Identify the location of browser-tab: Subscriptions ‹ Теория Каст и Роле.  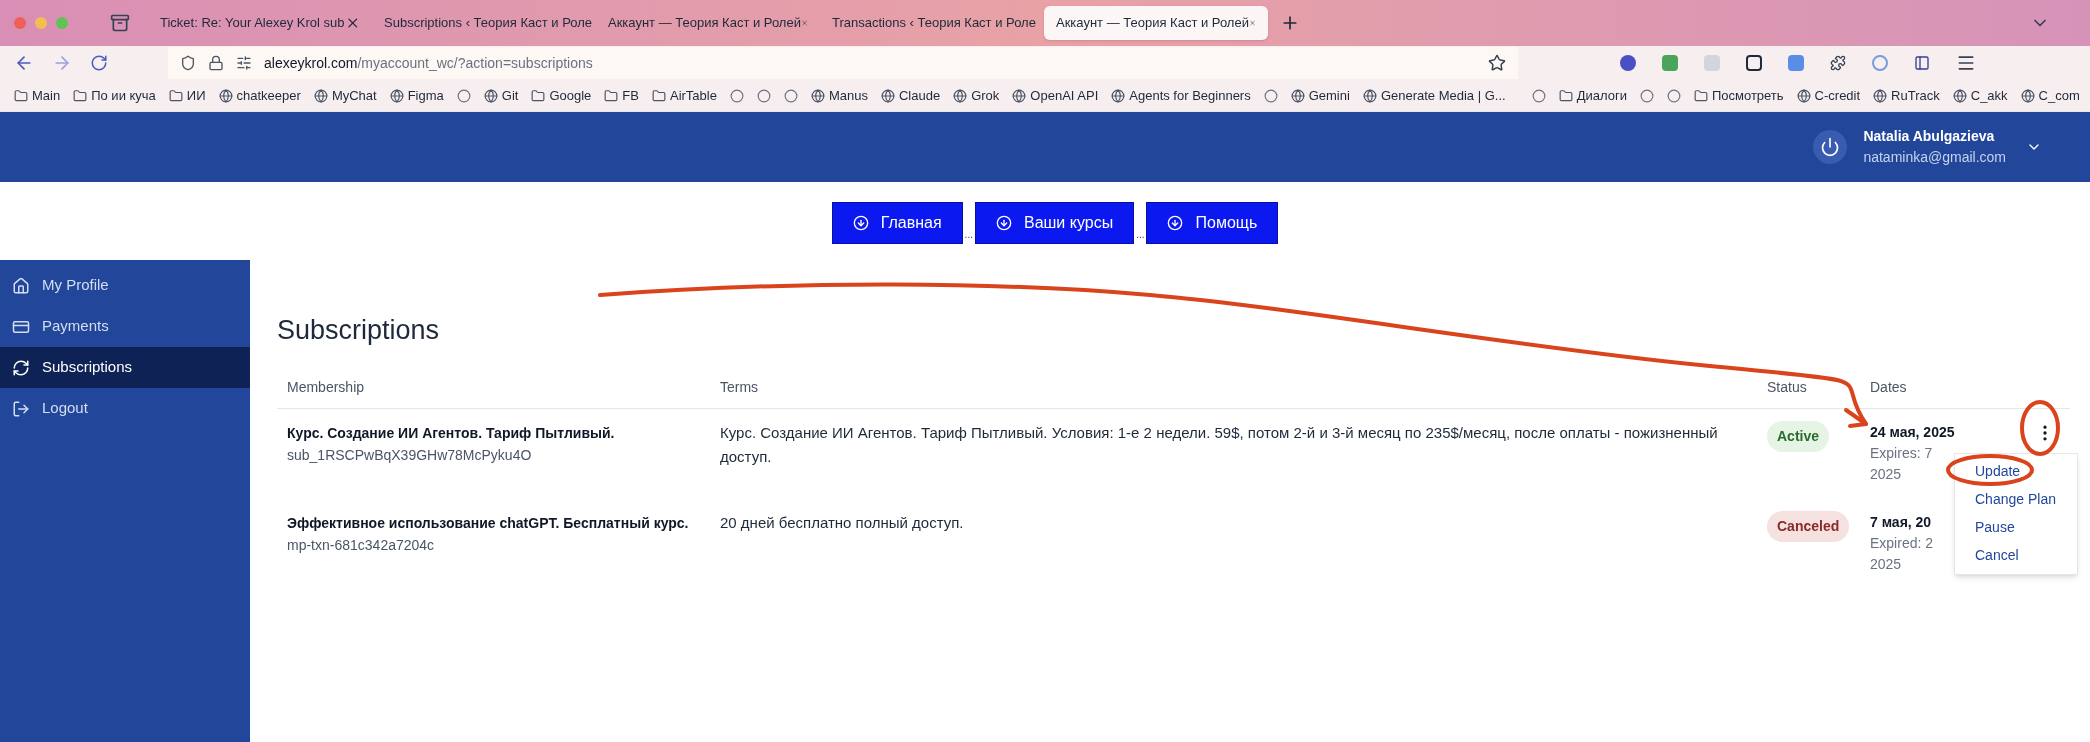
(484, 23).